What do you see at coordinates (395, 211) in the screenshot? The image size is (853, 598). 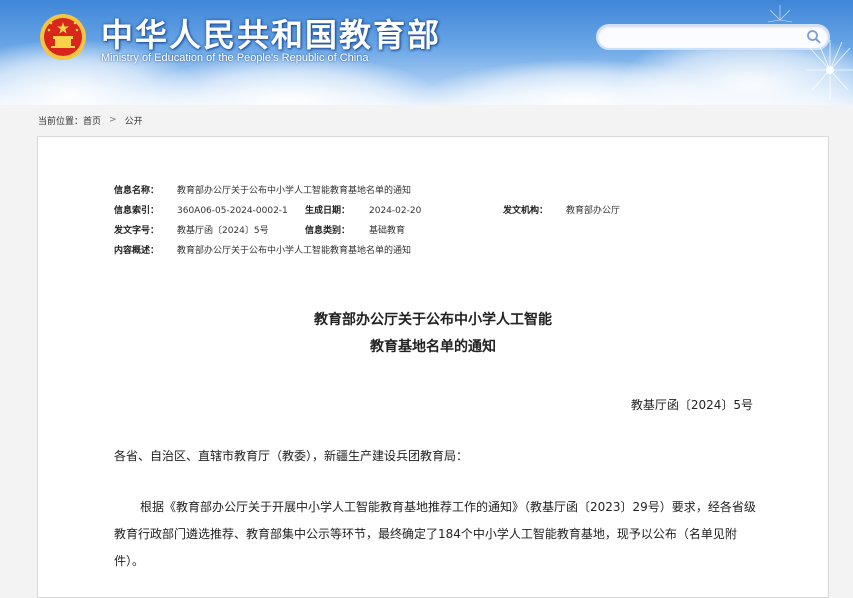 I see `meta-value: 2024-02-20` at bounding box center [395, 211].